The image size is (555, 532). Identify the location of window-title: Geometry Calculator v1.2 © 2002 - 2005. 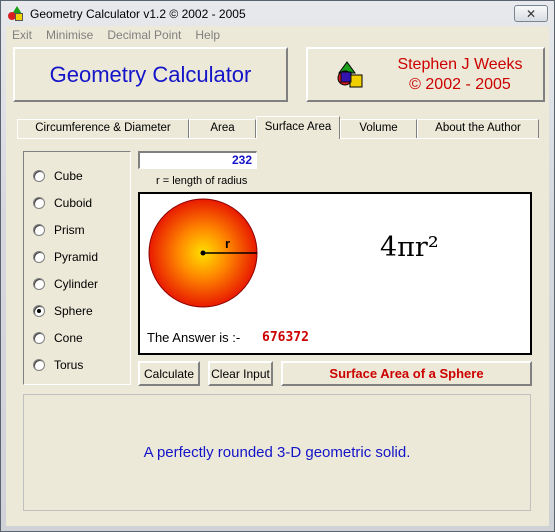
(138, 14).